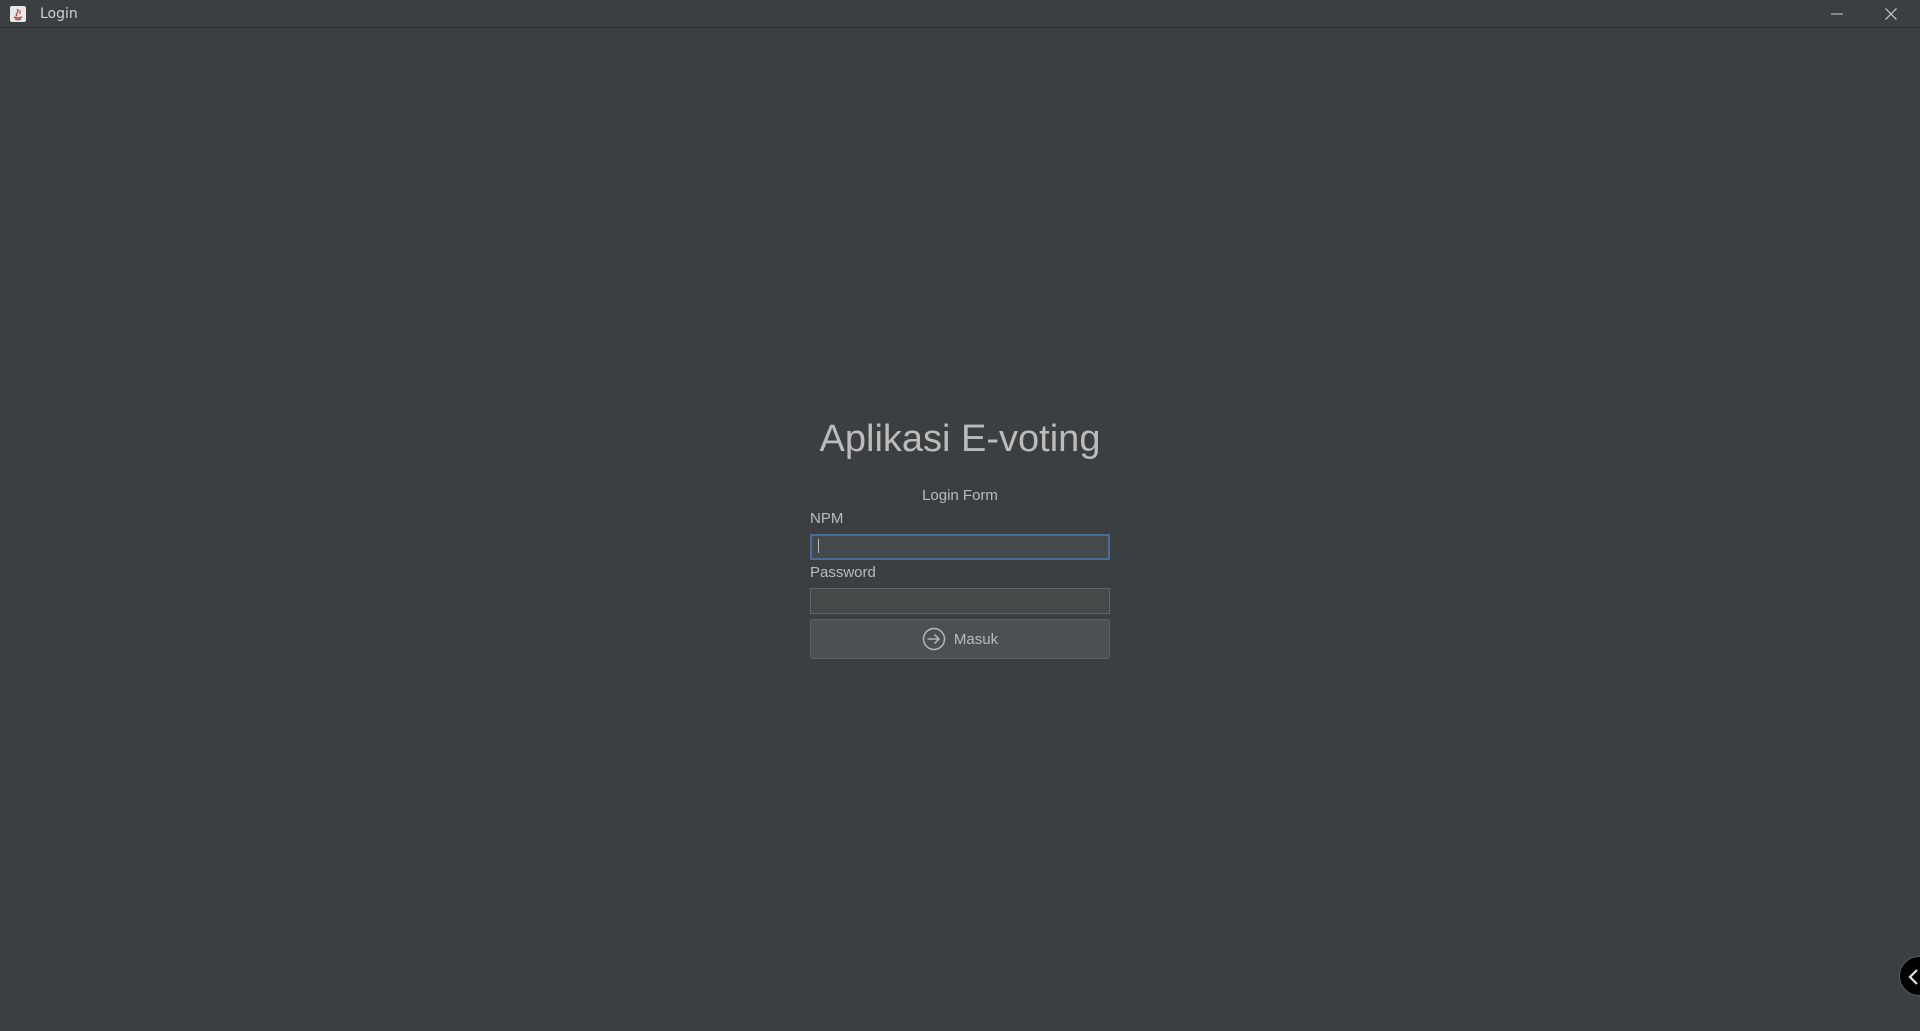 The width and height of the screenshot is (1920, 1031). I want to click on minimize-button, so click(1837, 14).